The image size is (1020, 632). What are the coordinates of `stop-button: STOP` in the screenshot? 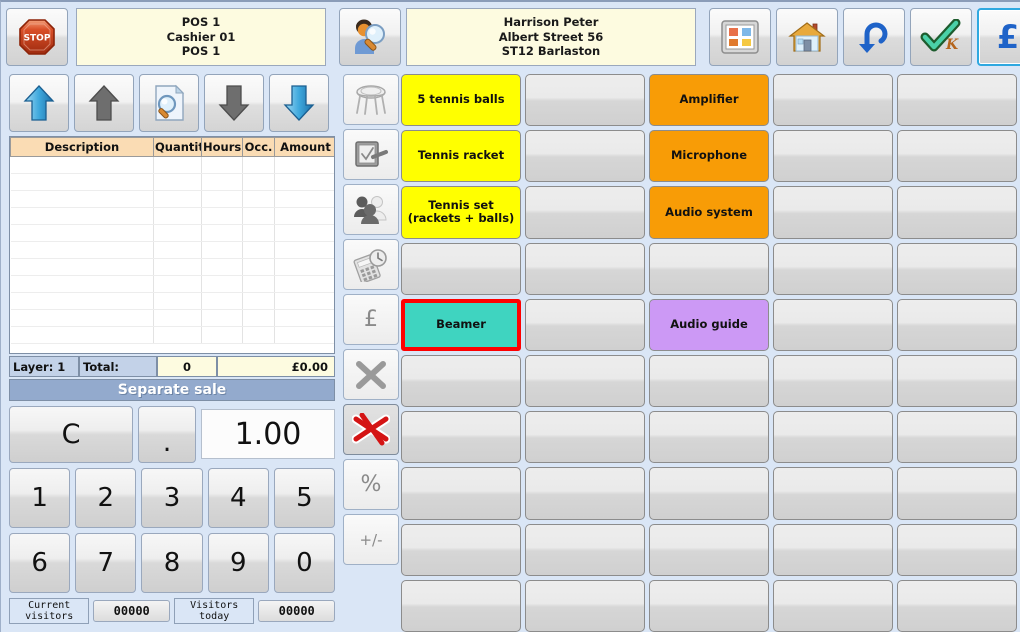 It's located at (37, 37).